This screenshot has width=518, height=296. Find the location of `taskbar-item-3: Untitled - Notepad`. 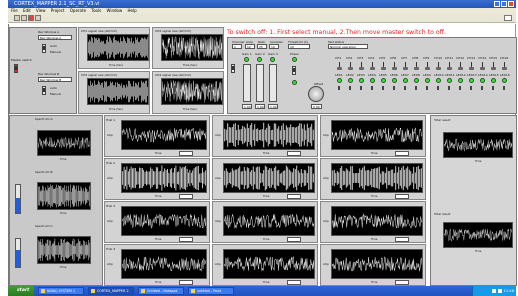

taskbar-item-3: Untitled - Notepad is located at coordinates (161, 291).